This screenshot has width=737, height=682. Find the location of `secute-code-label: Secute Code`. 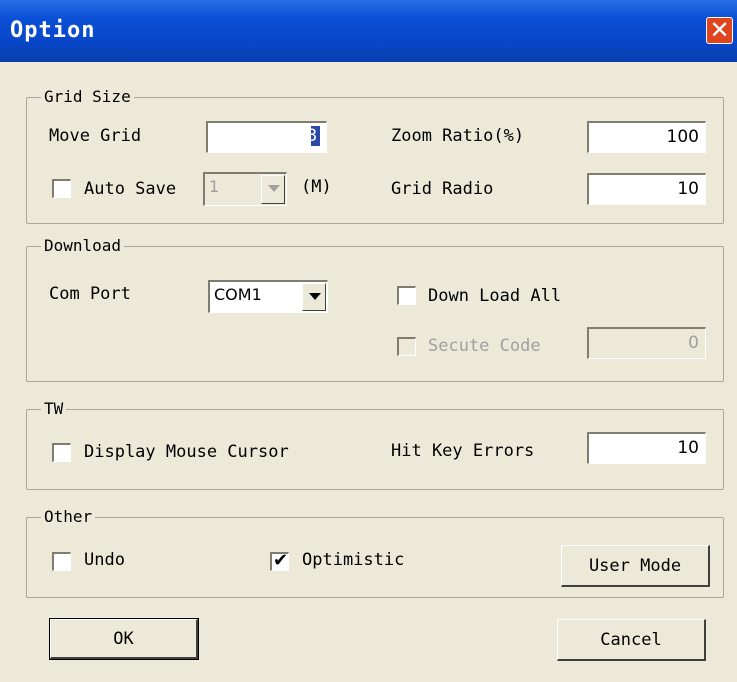

secute-code-label: Secute Code is located at coordinates (484, 346).